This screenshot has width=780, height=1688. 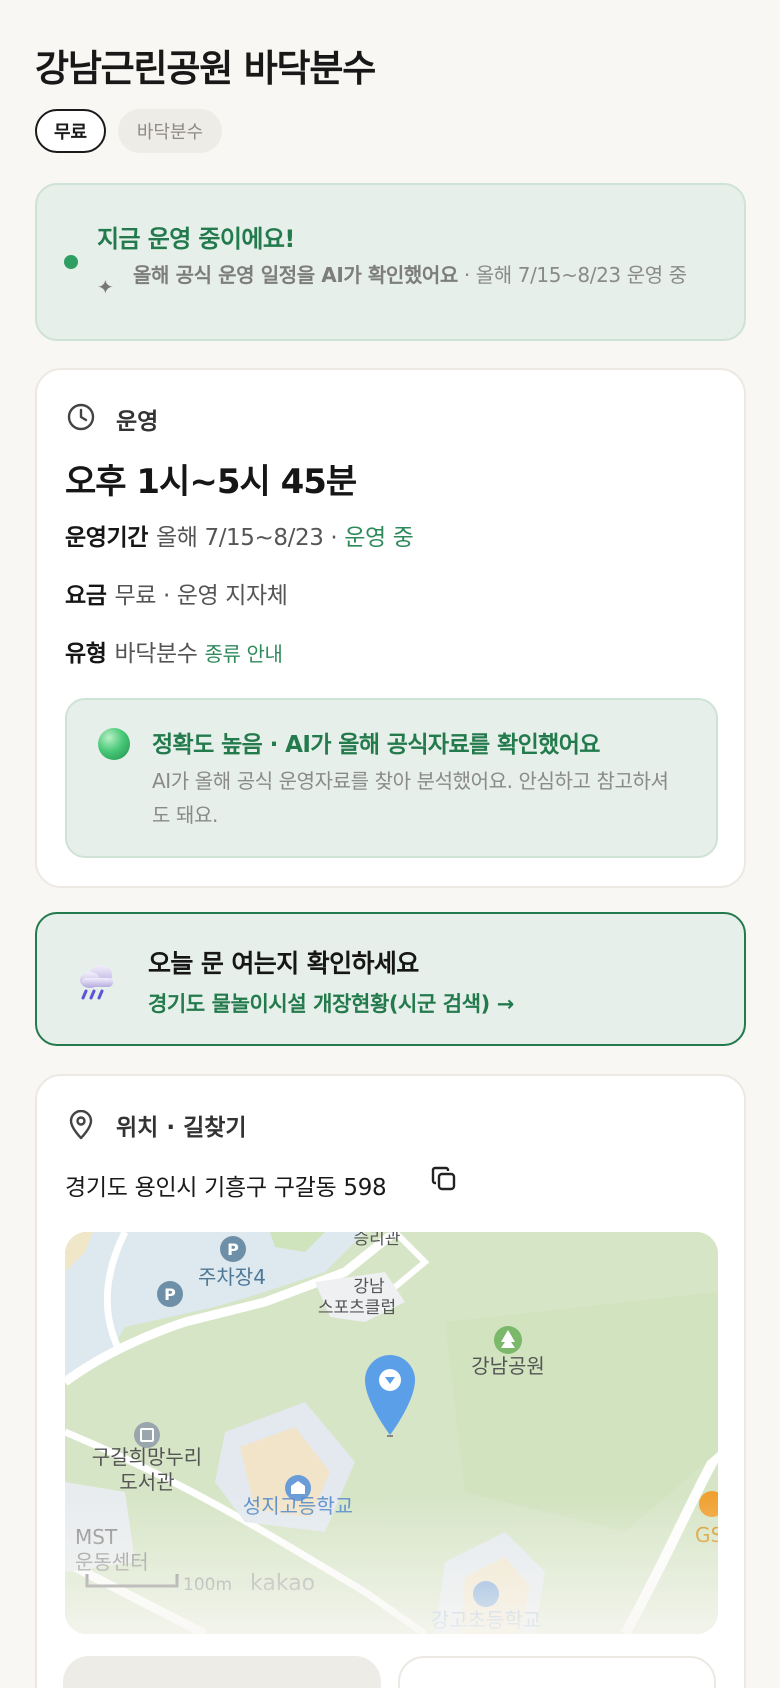 What do you see at coordinates (147, 1457) in the screenshot?
I see `map-label-library-1: 구갈희망누리` at bounding box center [147, 1457].